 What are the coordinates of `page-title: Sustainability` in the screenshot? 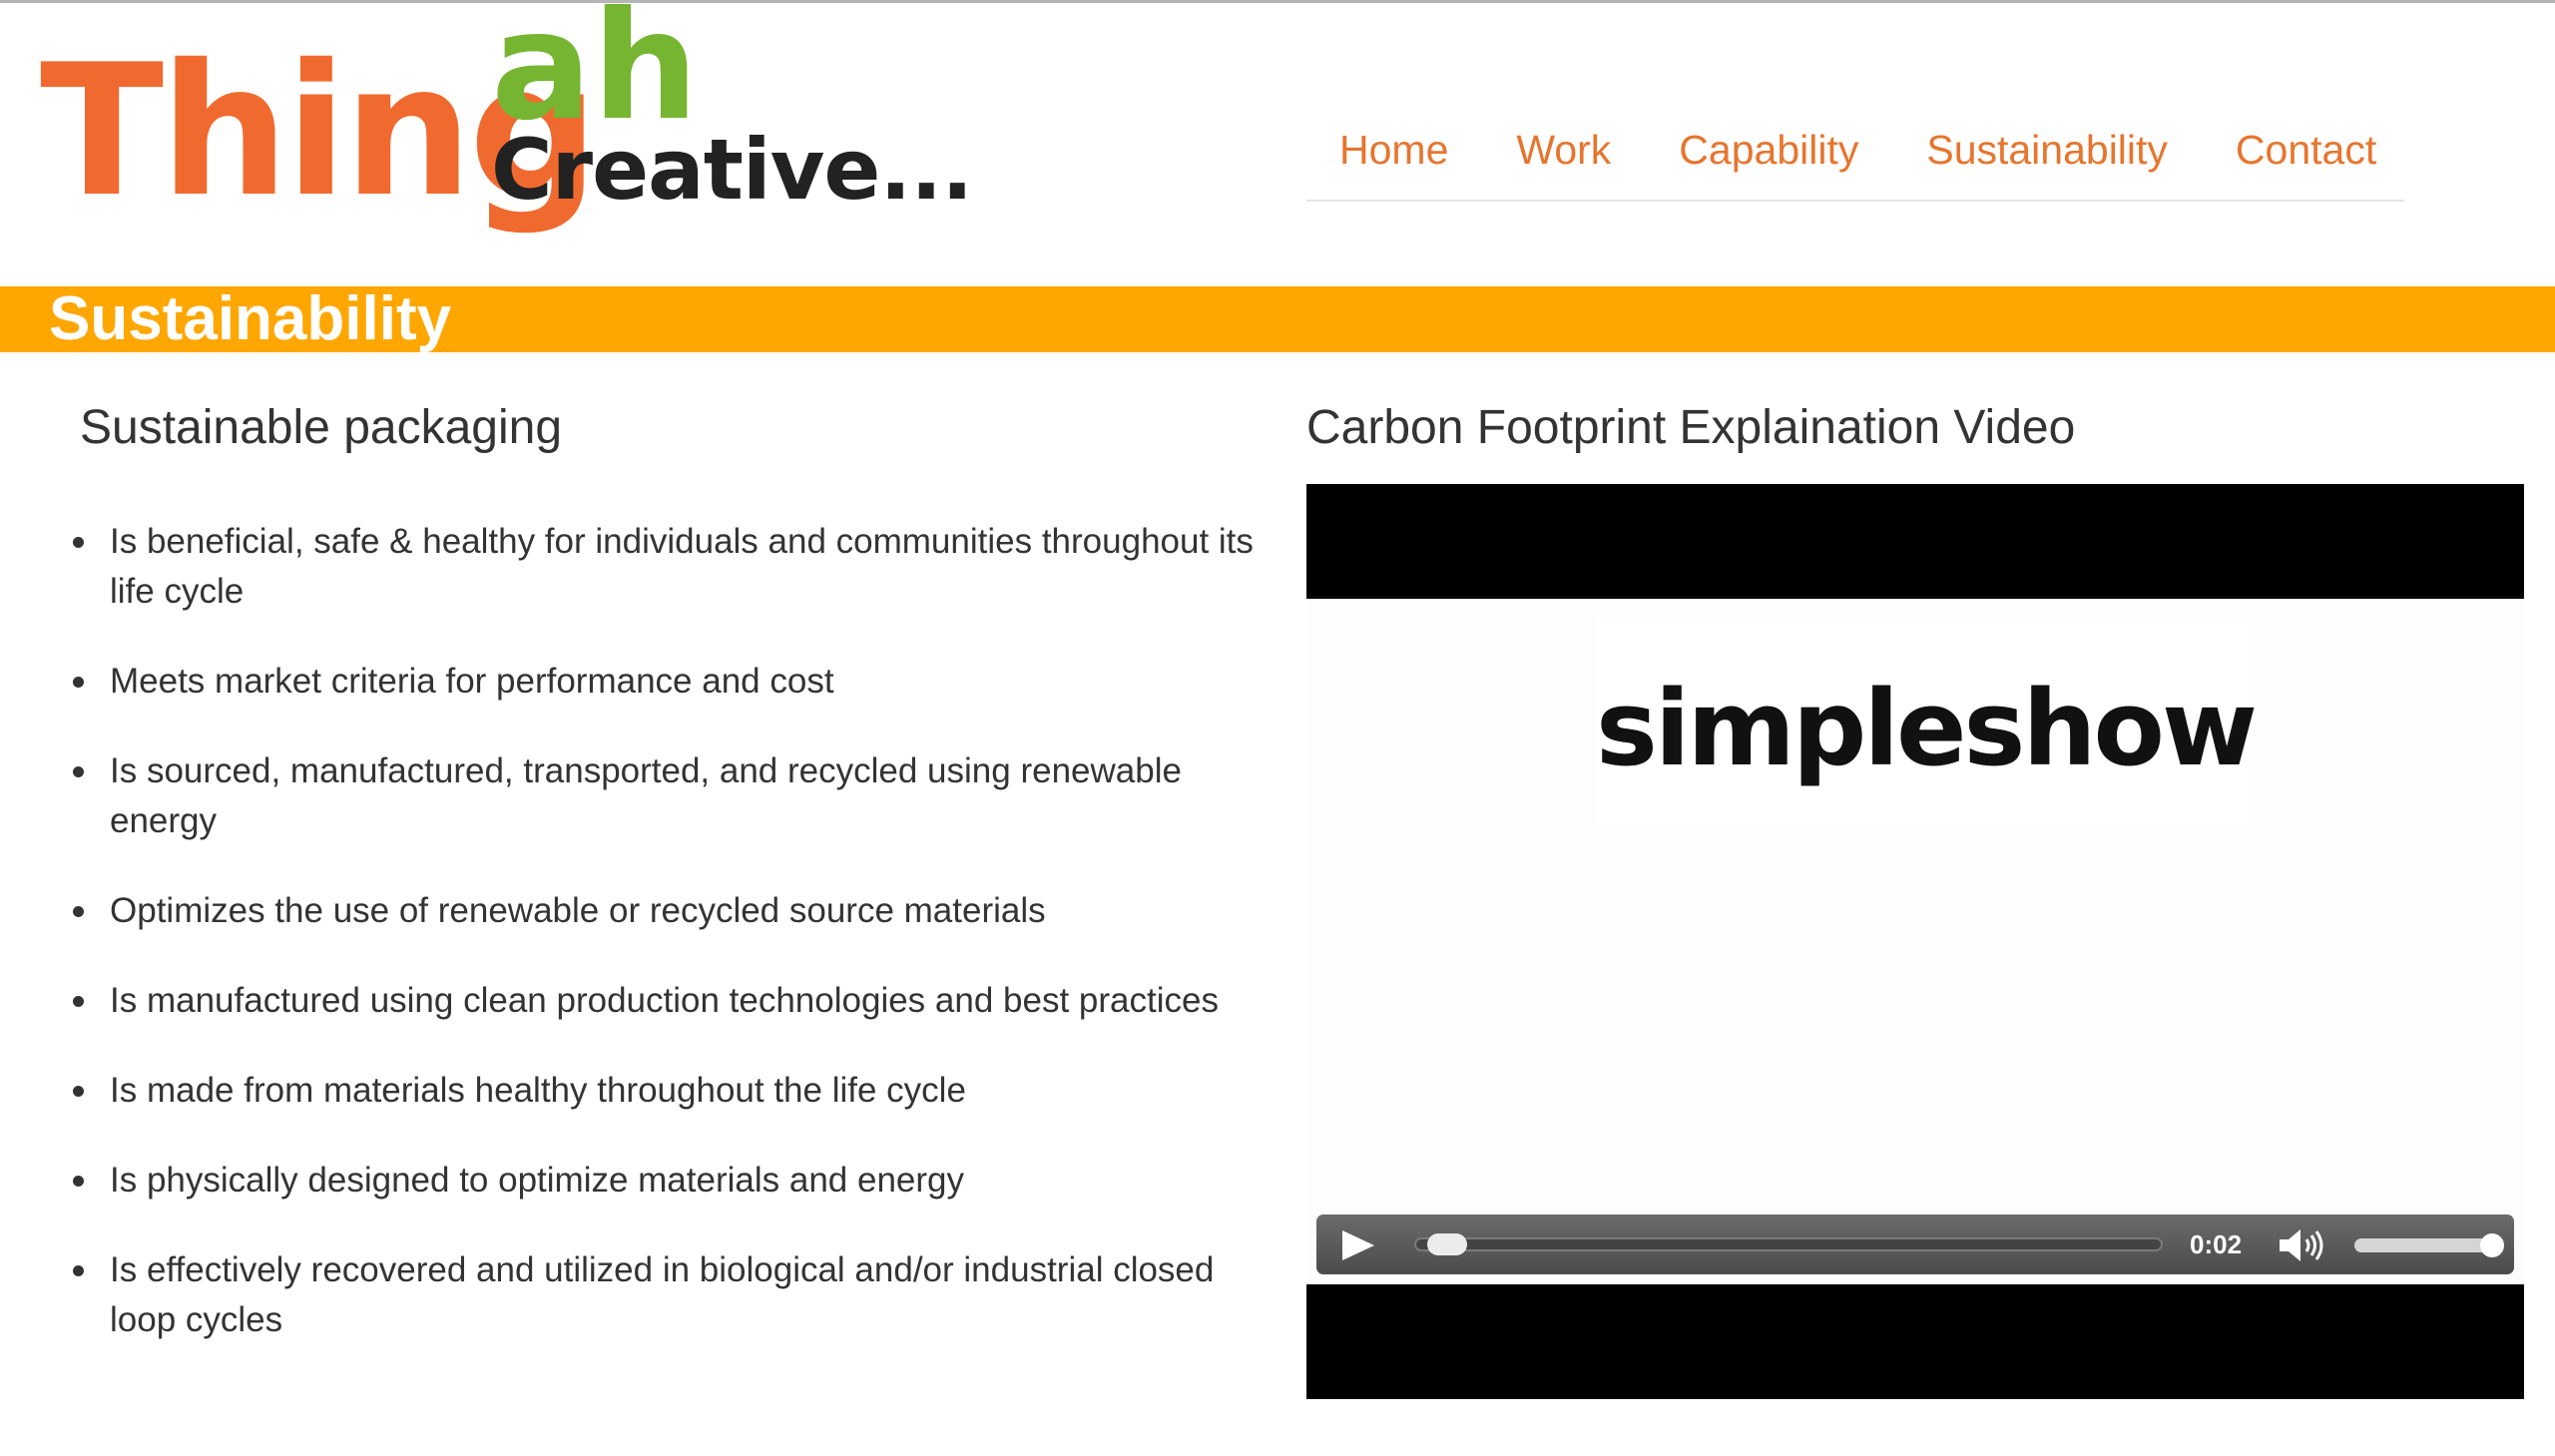 It's located at (250, 318).